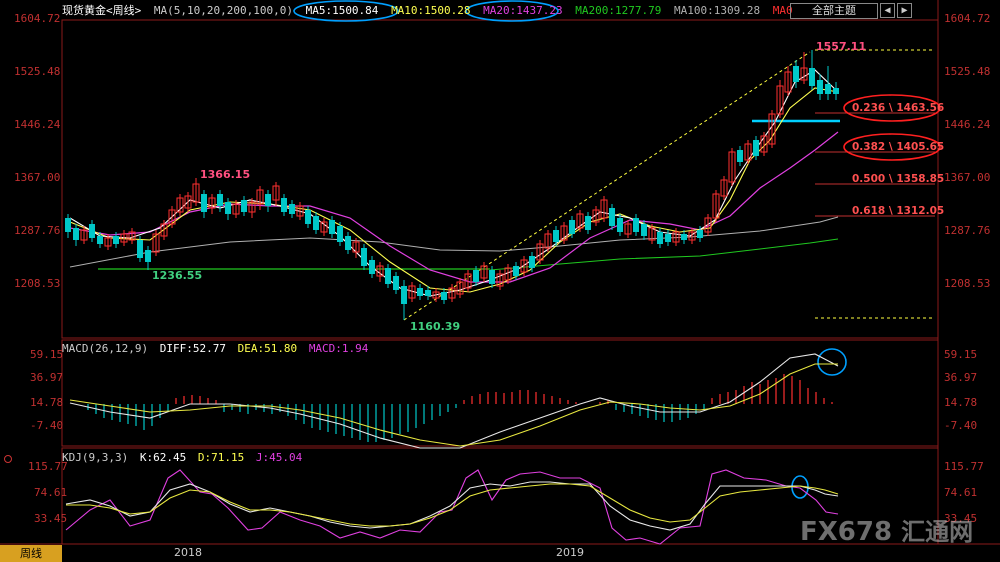 This screenshot has width=1000, height=562. I want to click on macd-dea-line, so click(453, 405).